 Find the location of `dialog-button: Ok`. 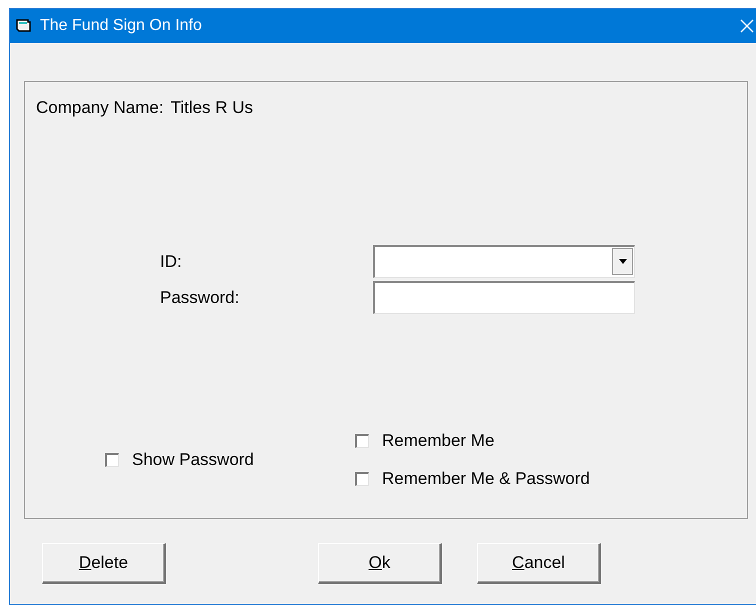

dialog-button: Ok is located at coordinates (380, 563).